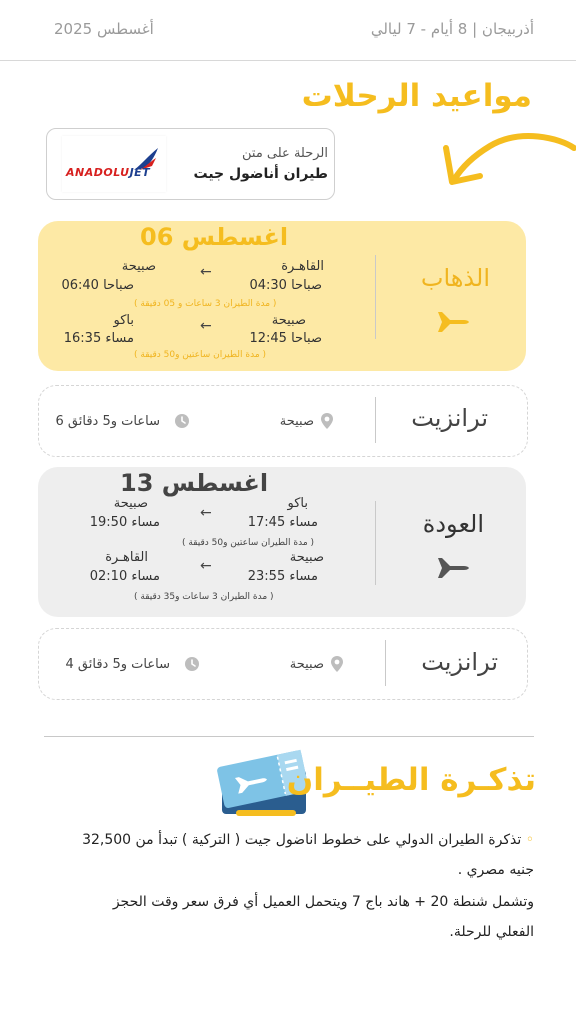 The image size is (576, 1024). Describe the element at coordinates (194, 483) in the screenshot. I see `return-date: 13 اغسطس` at that location.